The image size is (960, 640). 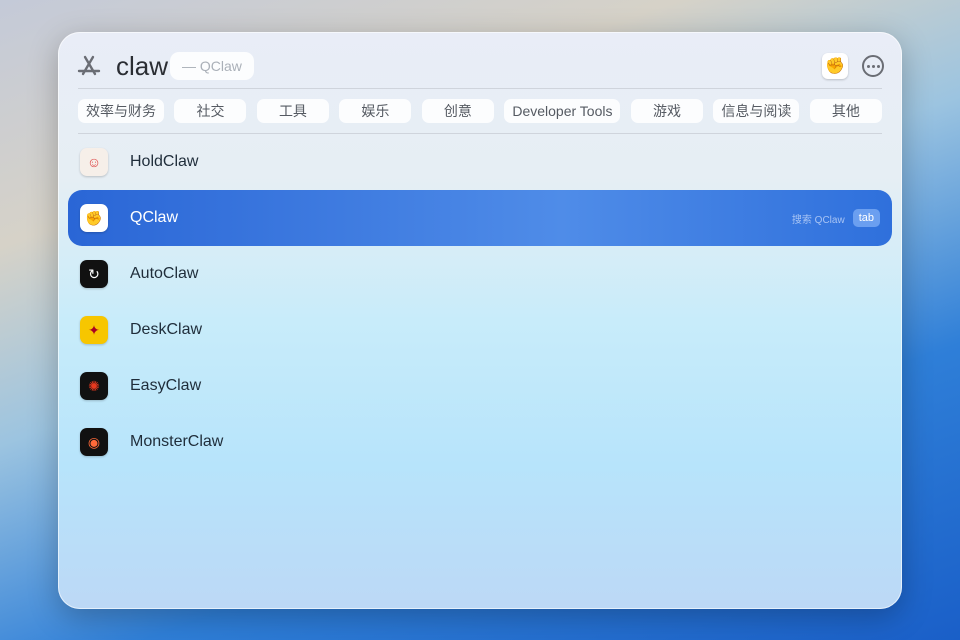 I want to click on result-name: QClaw, so click(x=154, y=217).